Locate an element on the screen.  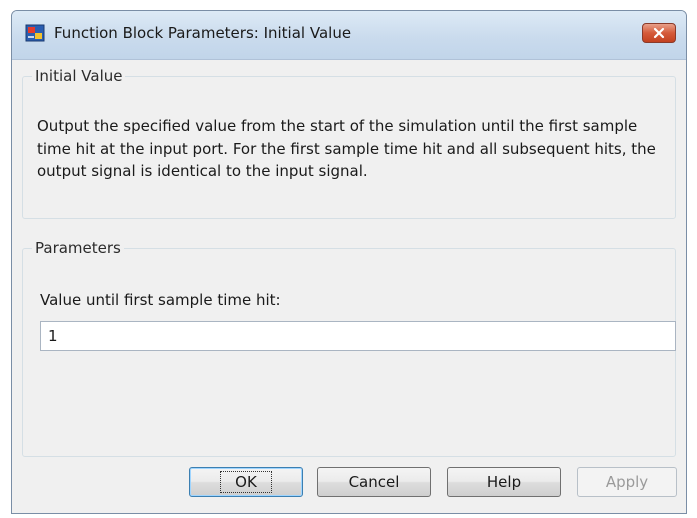
help-button: Help is located at coordinates (504, 482).